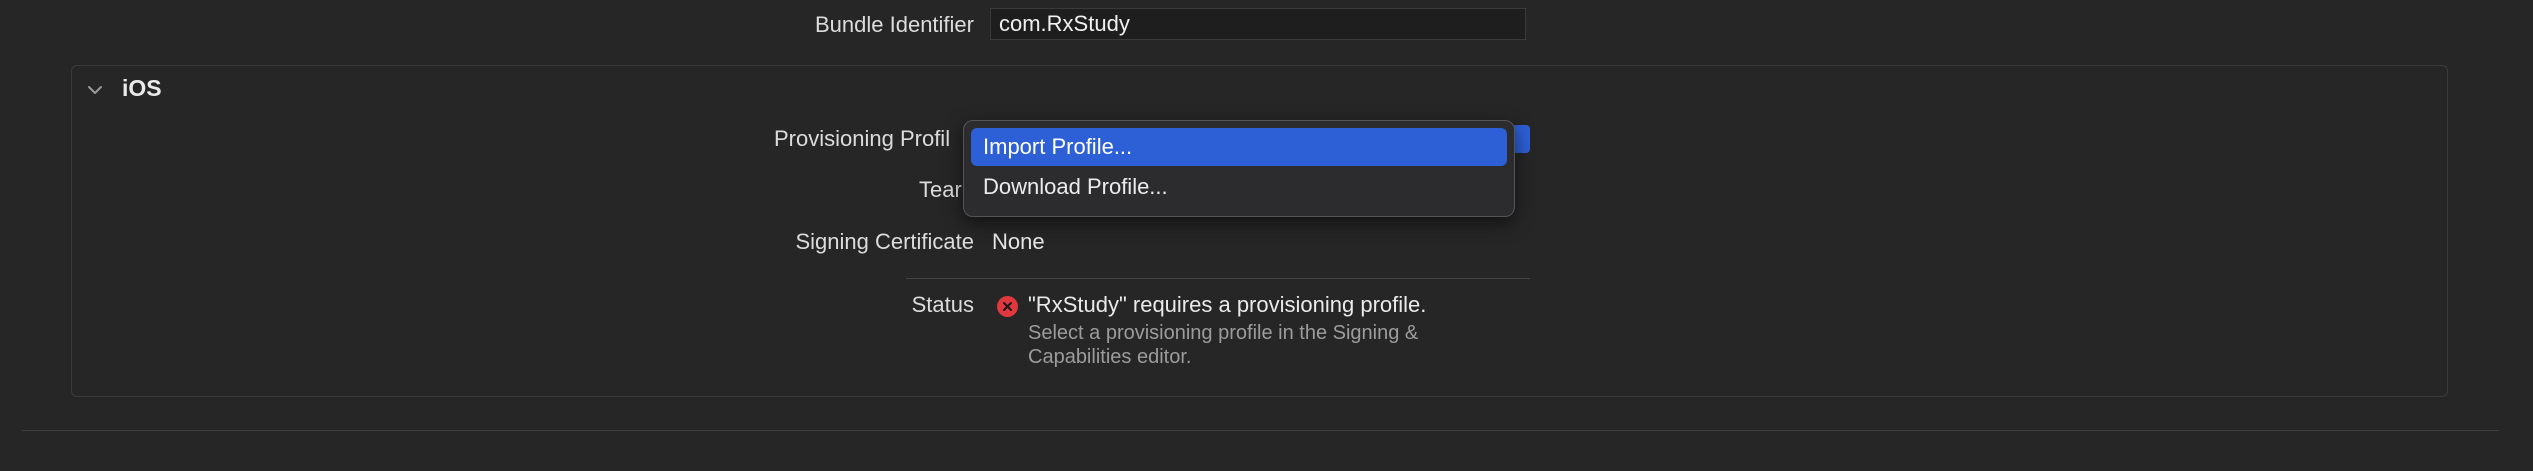 Image resolution: width=2533 pixels, height=471 pixels. What do you see at coordinates (1258, 24) in the screenshot?
I see `bundle-identifier-field: com.RxStudy` at bounding box center [1258, 24].